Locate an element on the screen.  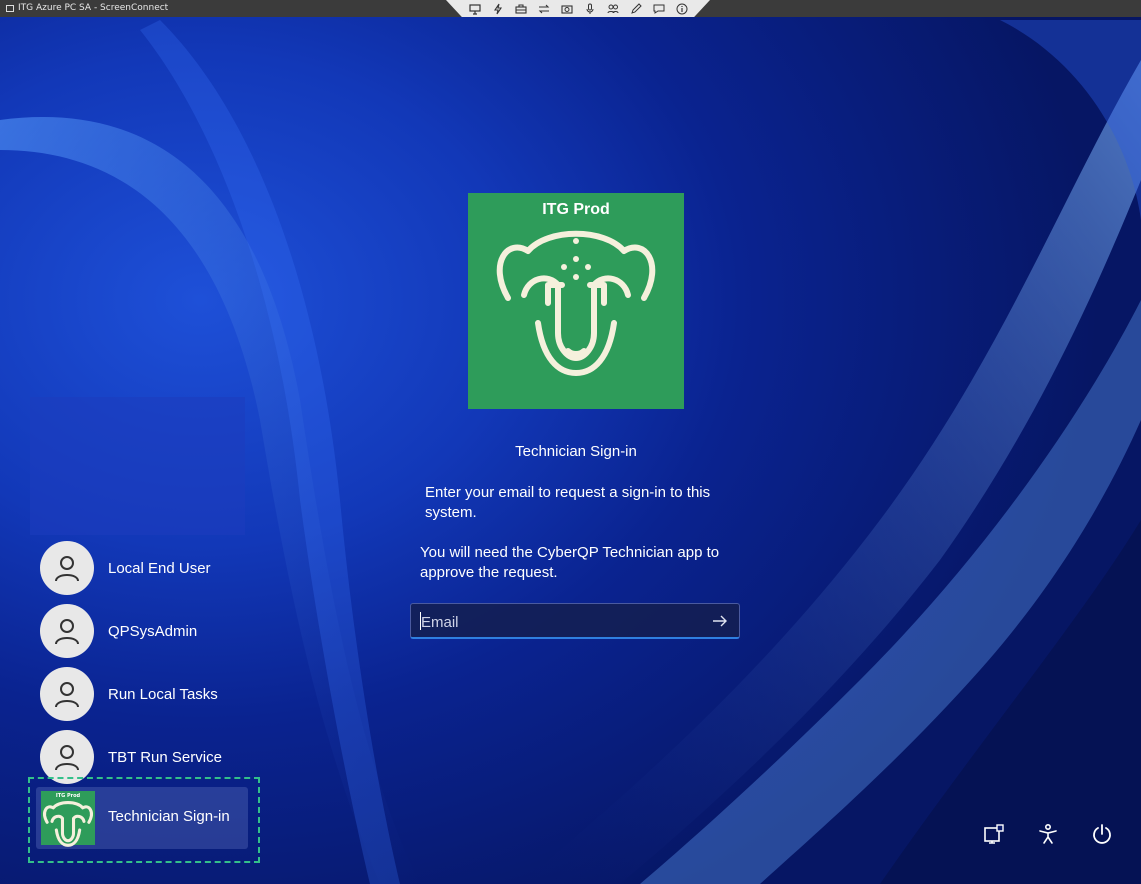
pencil-icon is located at coordinates (636, 9).